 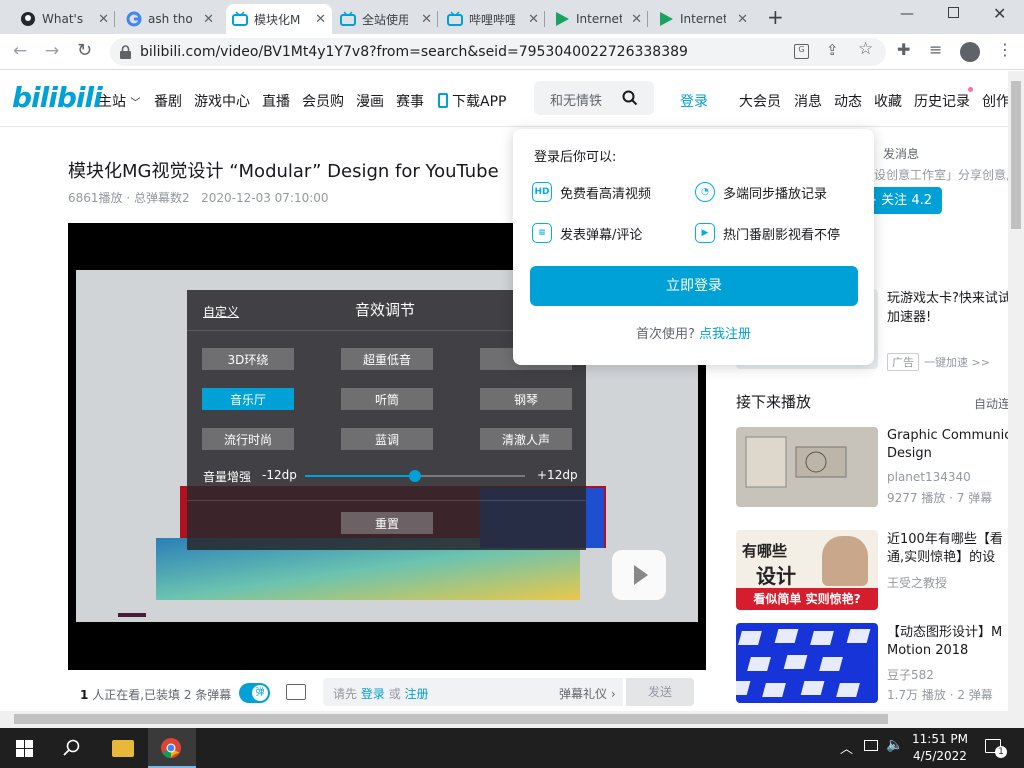 I want to click on show-hidden-icons: ︿, so click(x=846, y=747).